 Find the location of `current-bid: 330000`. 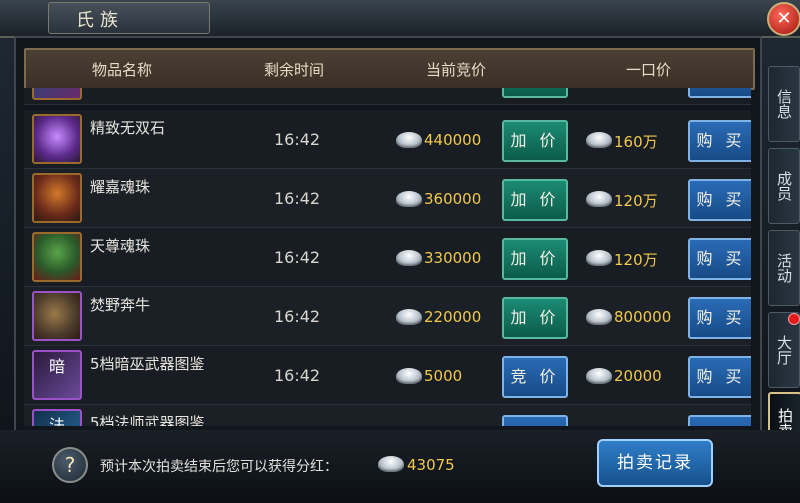

current-bid: 330000 is located at coordinates (453, 258).